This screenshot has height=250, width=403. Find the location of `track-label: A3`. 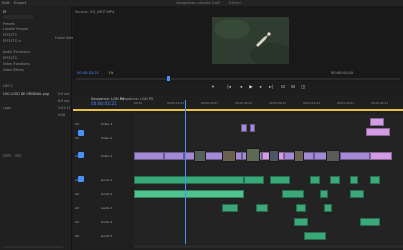

track-label: A3 is located at coordinates (77, 208).